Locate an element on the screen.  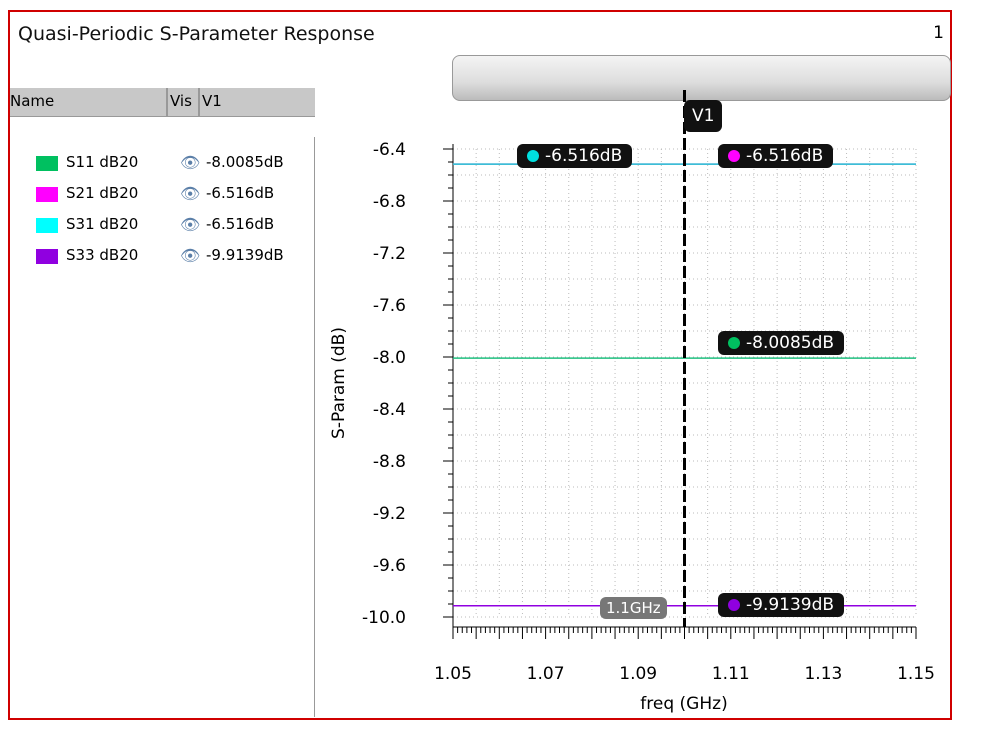
x-tick-label: 1.07 is located at coordinates (546, 674).